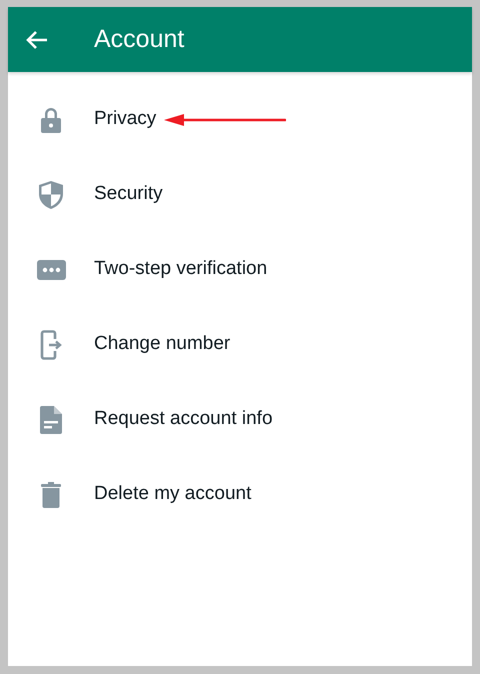 The height and width of the screenshot is (674, 480). I want to click on lock-icon, so click(51, 119).